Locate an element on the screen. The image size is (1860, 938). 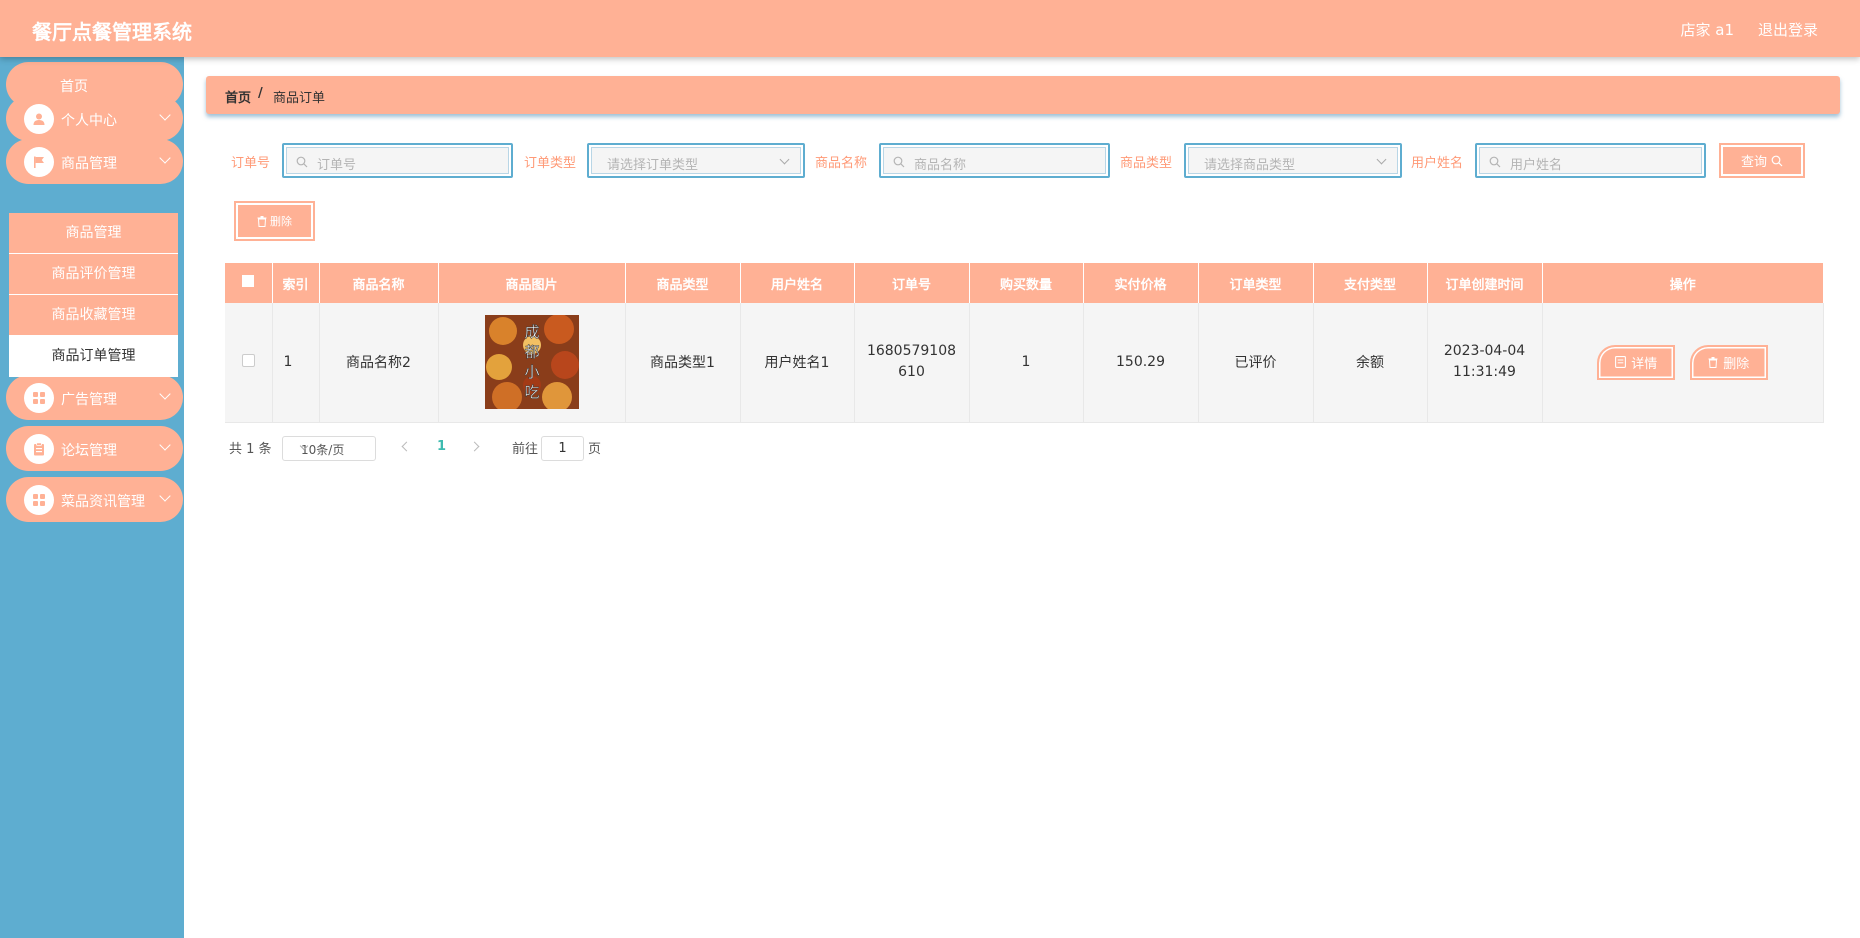
goods-image-char: 都 is located at coordinates (531, 352).